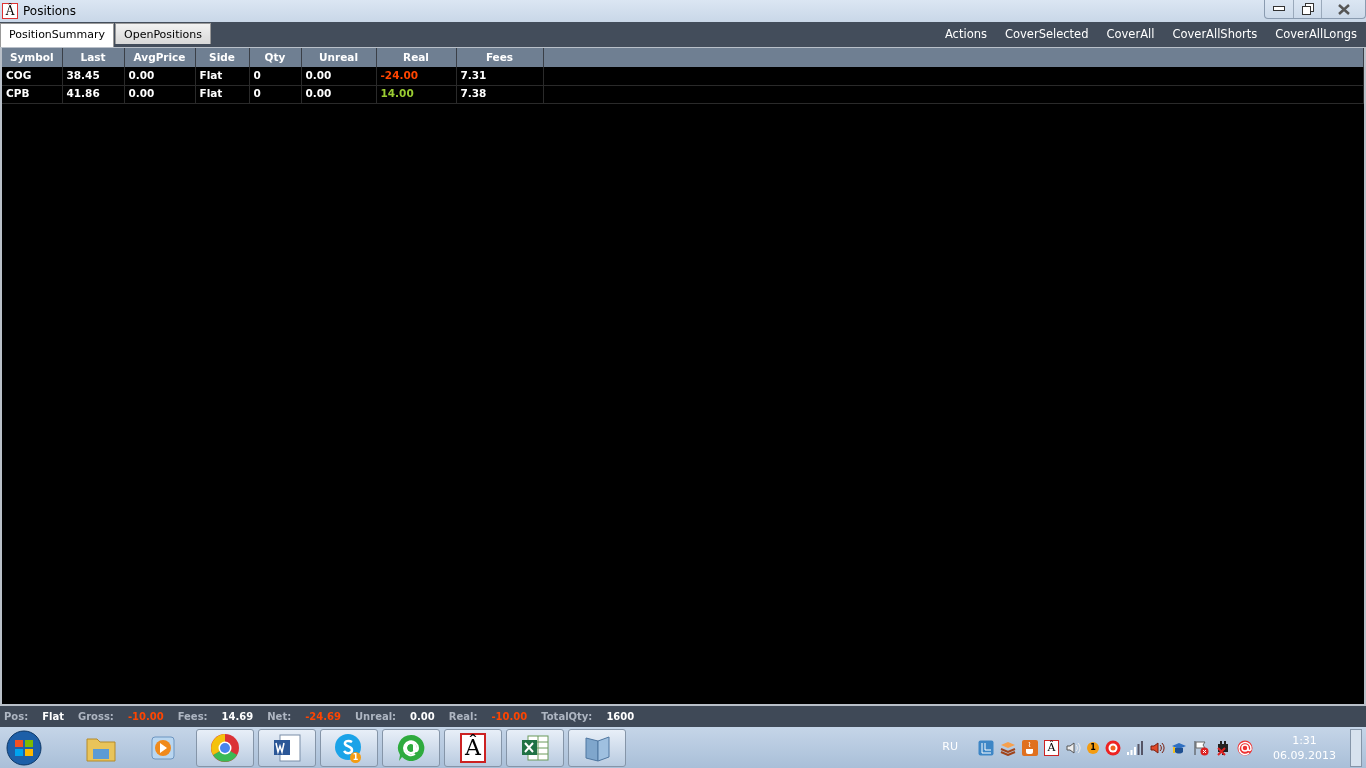 The height and width of the screenshot is (768, 1366). What do you see at coordinates (275, 57) in the screenshot?
I see `column-header: Qty` at bounding box center [275, 57].